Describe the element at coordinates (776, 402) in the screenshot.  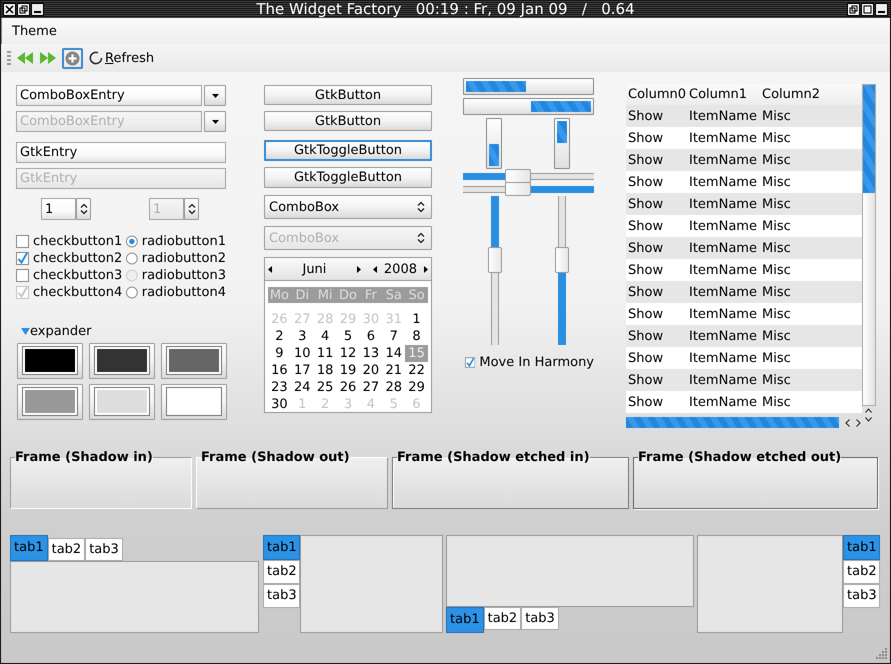
I see `table-cell-text: Misc` at that location.